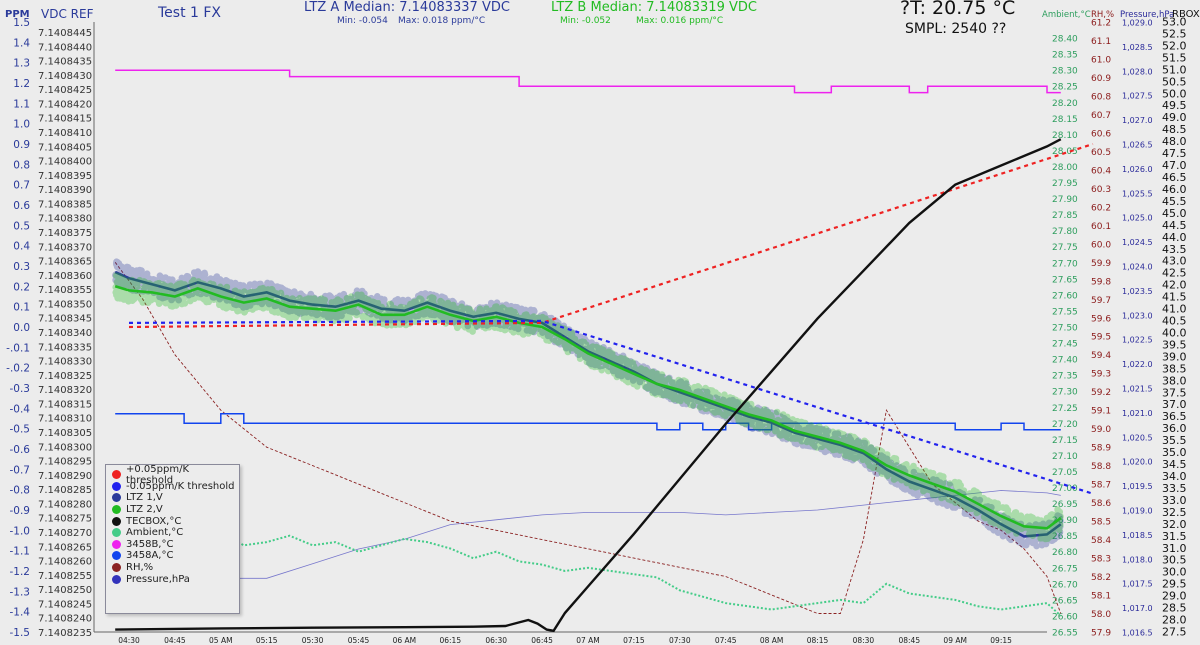 Image resolution: width=1200 pixels, height=645 pixels. What do you see at coordinates (1137, 218) in the screenshot?
I see `pressure-tick-label: 1,025.0` at bounding box center [1137, 218].